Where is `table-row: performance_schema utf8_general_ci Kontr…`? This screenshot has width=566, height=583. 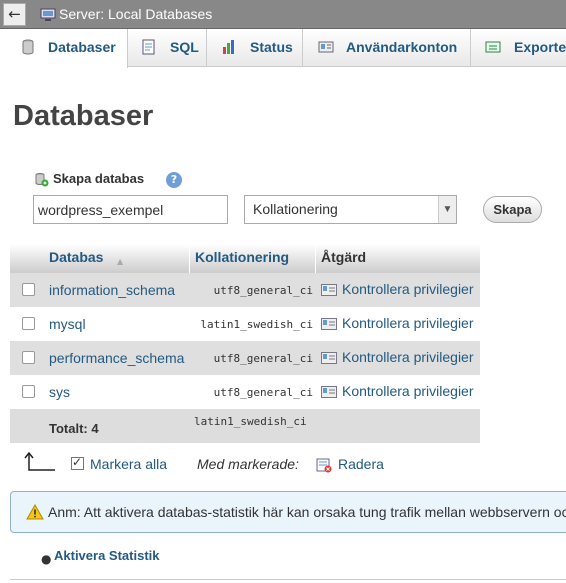
table-row: performance_schema utf8_general_ci Kontr… is located at coordinates (245, 358).